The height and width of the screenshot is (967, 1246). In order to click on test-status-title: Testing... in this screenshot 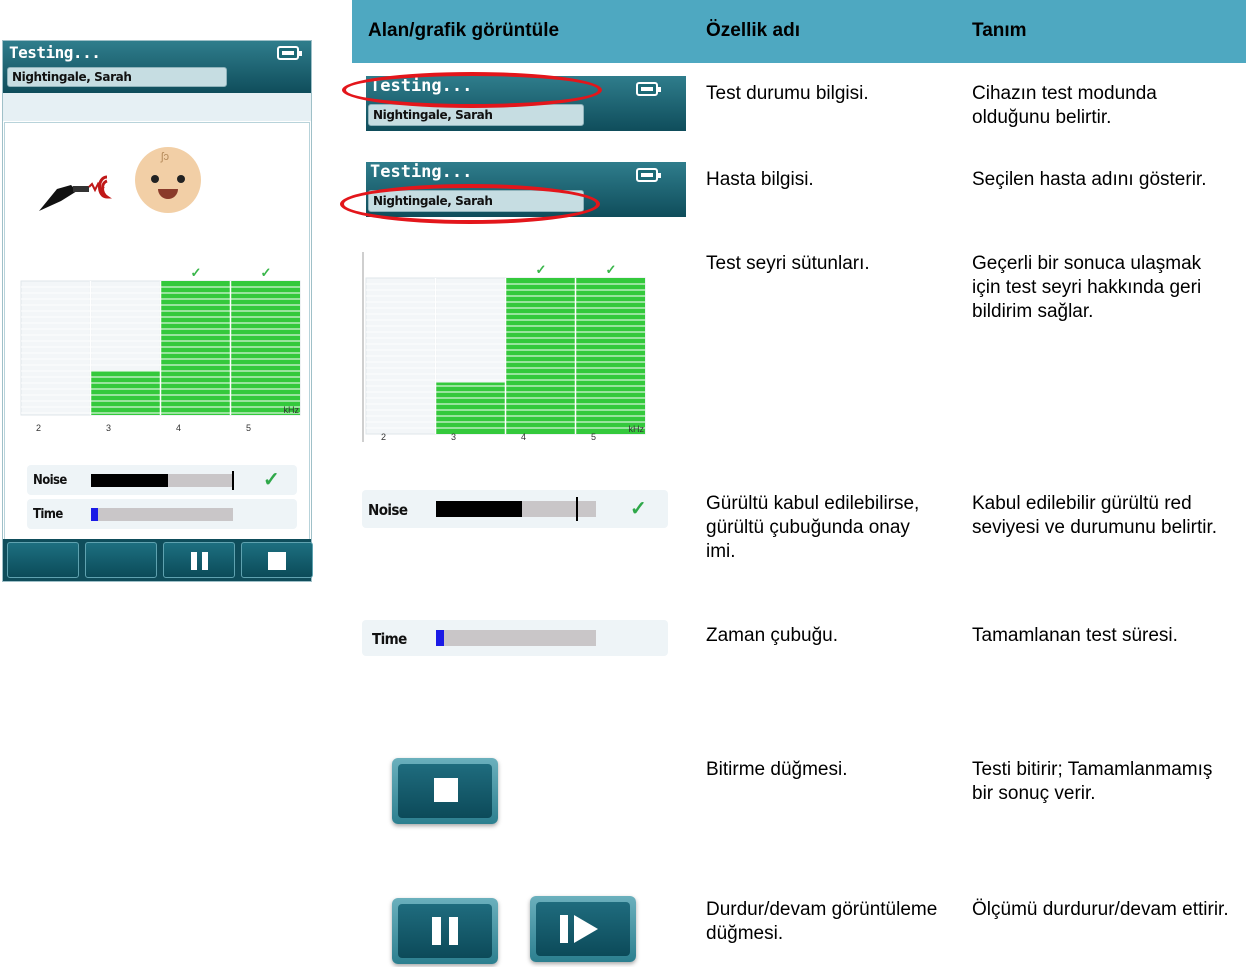, I will do `click(55, 52)`.